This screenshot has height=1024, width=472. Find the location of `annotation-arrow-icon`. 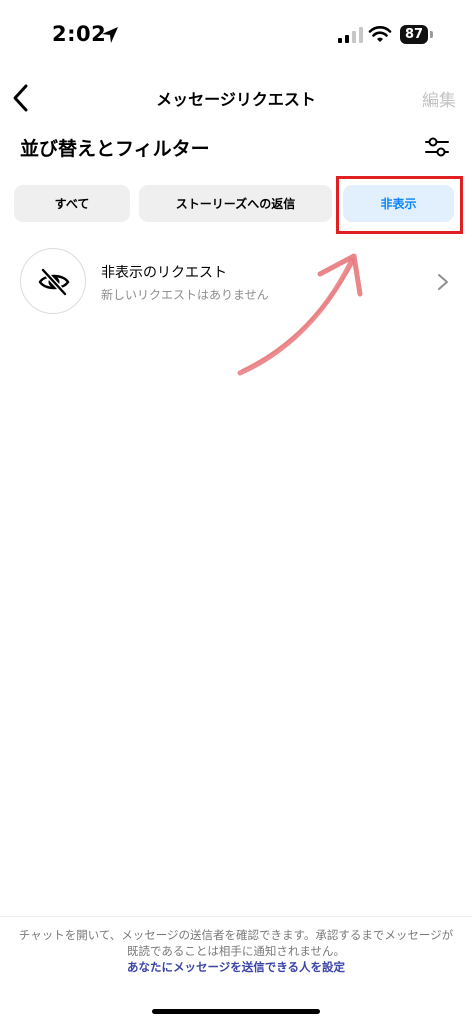

annotation-arrow-icon is located at coordinates (300, 314).